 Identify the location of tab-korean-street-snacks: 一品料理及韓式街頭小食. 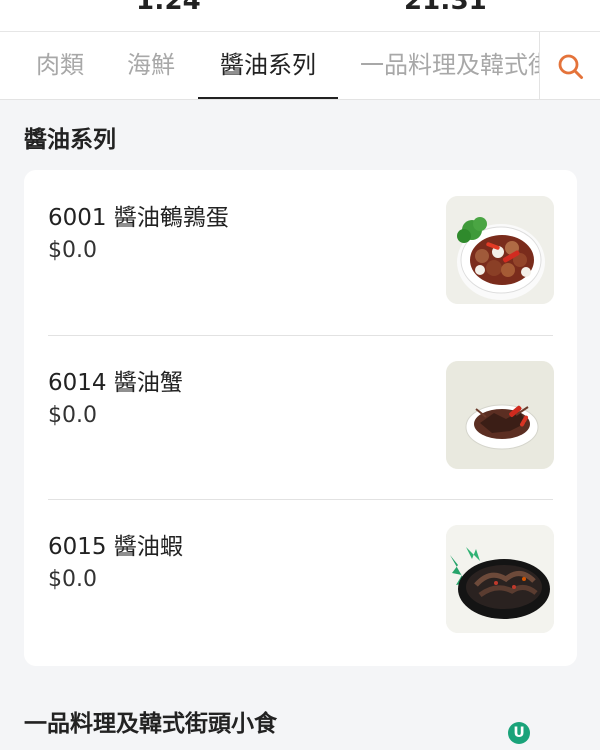
(450, 65).